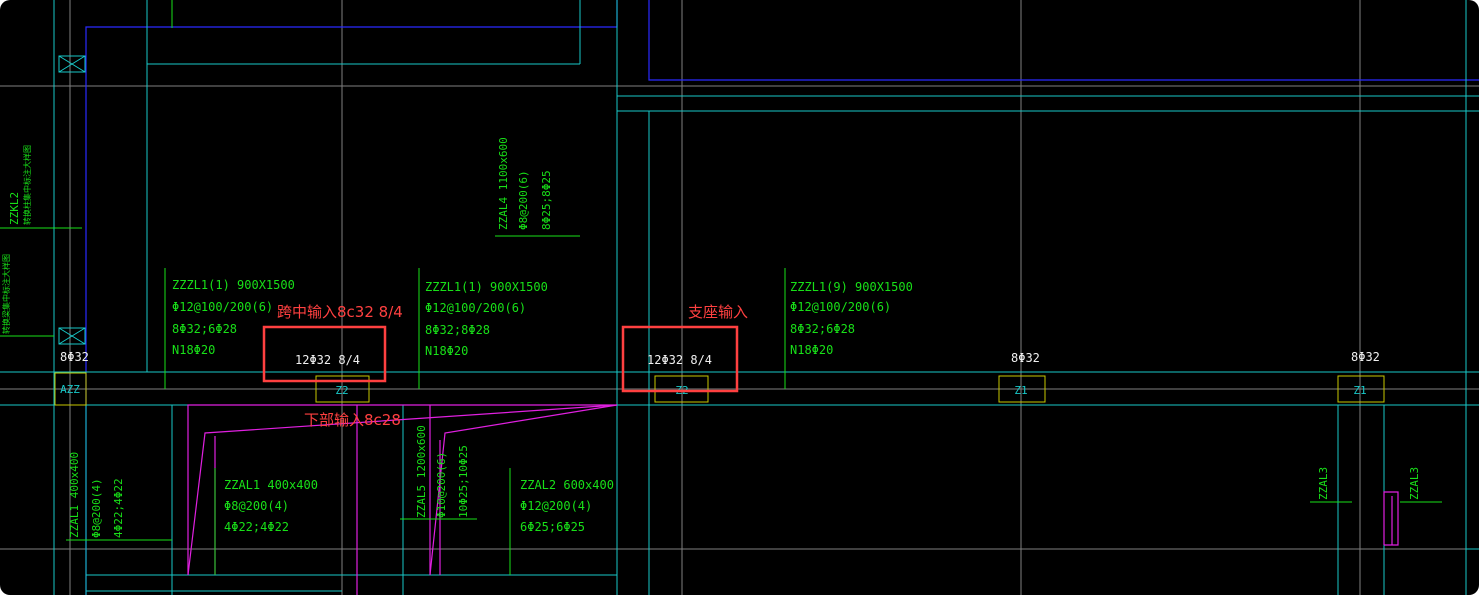 Image resolution: width=1479 pixels, height=595 pixels. I want to click on annotation-midspan: 跨中输入8c32 8/4, so click(340, 312).